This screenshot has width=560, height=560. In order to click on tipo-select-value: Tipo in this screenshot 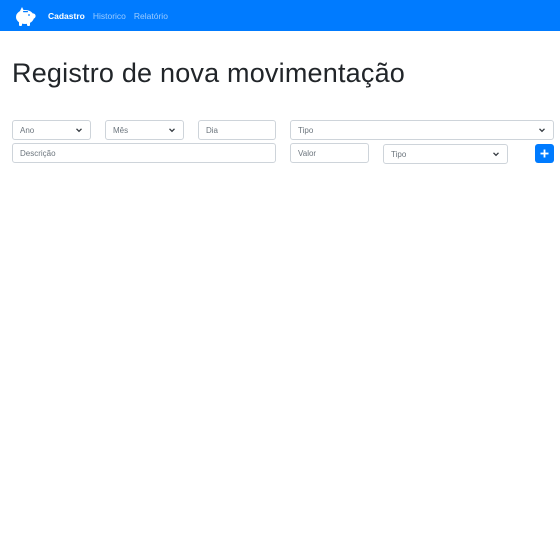, I will do `click(306, 130)`.